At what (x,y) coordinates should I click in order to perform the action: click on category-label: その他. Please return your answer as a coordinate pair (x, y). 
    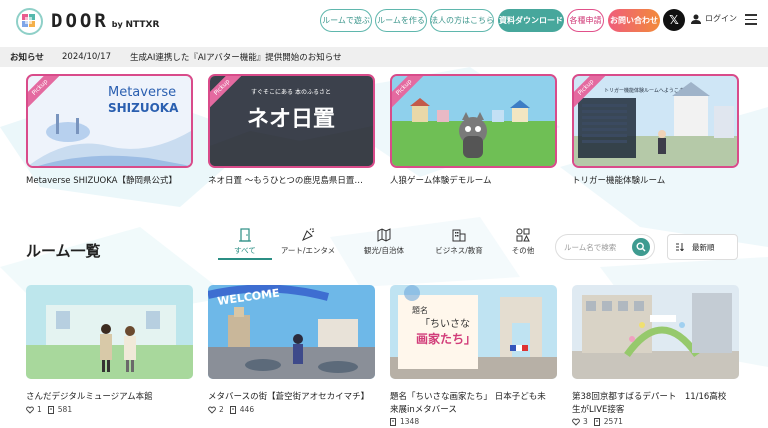
    Looking at the image, I should click on (523, 250).